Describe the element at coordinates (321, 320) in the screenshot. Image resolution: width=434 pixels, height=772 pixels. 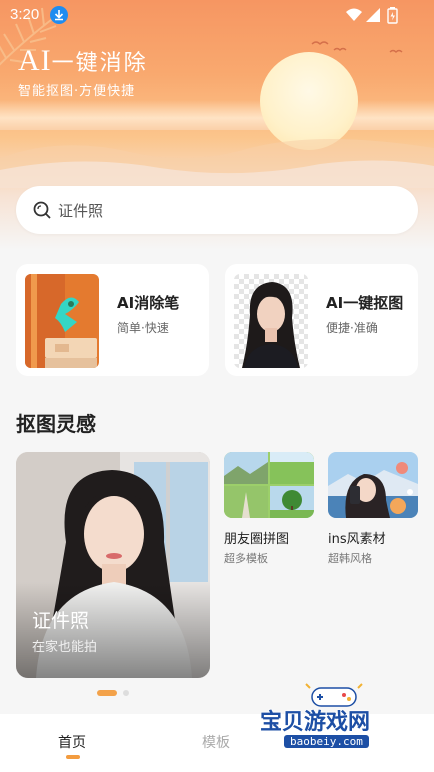
I see `tool-card-cutout: AI一键抠图 便捷·准确` at that location.